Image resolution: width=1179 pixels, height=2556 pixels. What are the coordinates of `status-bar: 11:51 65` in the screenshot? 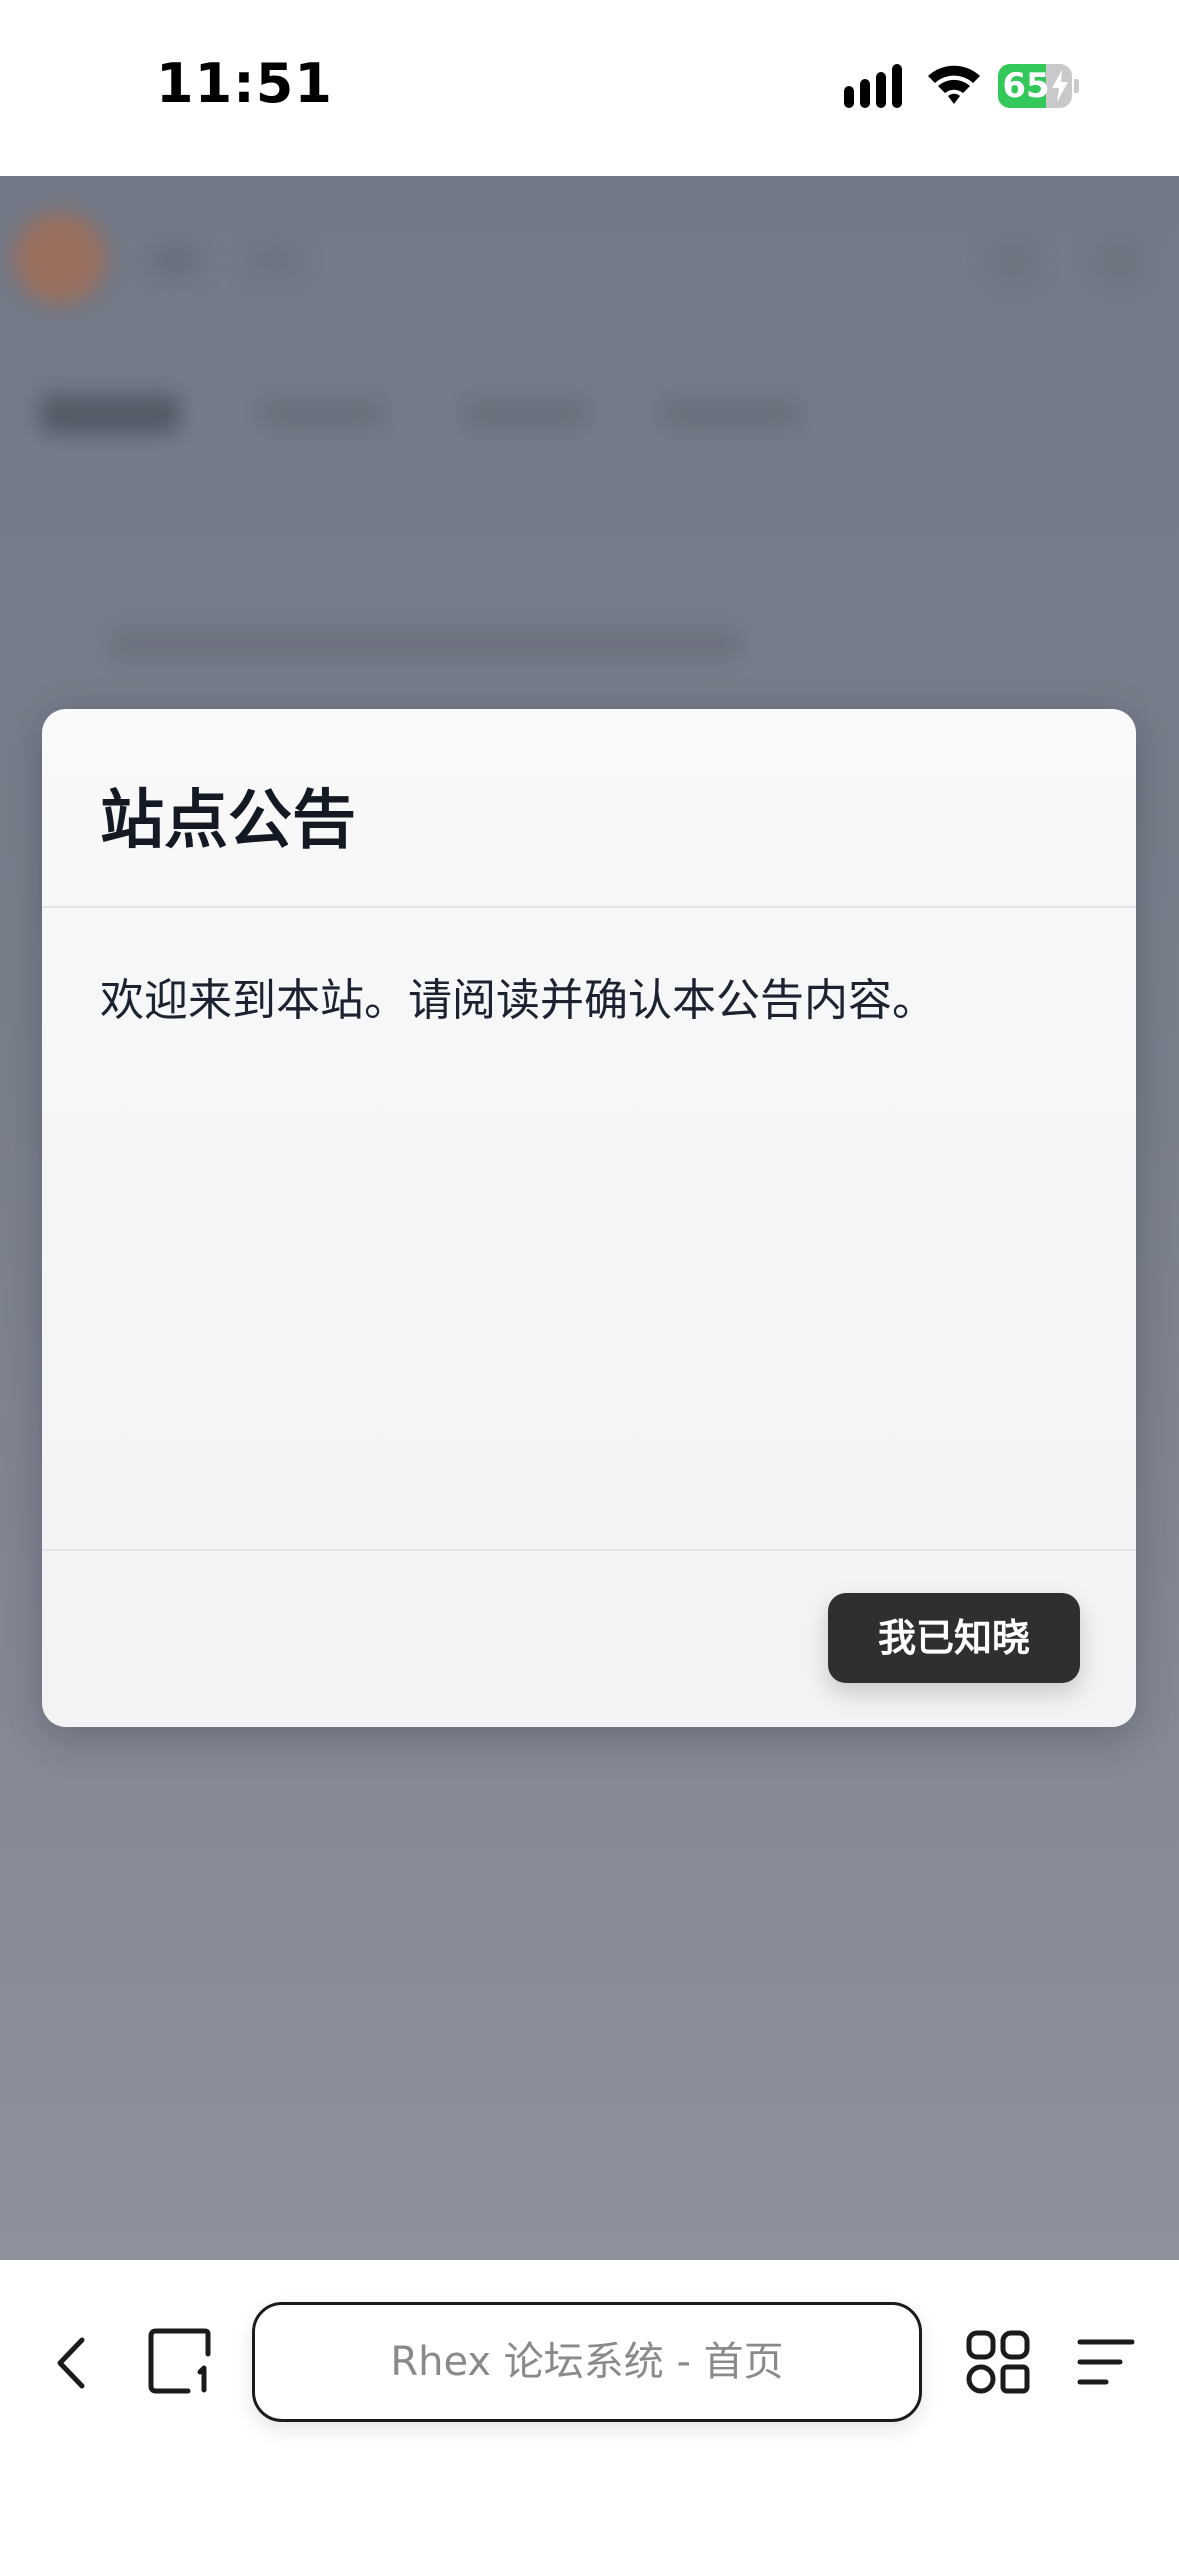 It's located at (589, 88).